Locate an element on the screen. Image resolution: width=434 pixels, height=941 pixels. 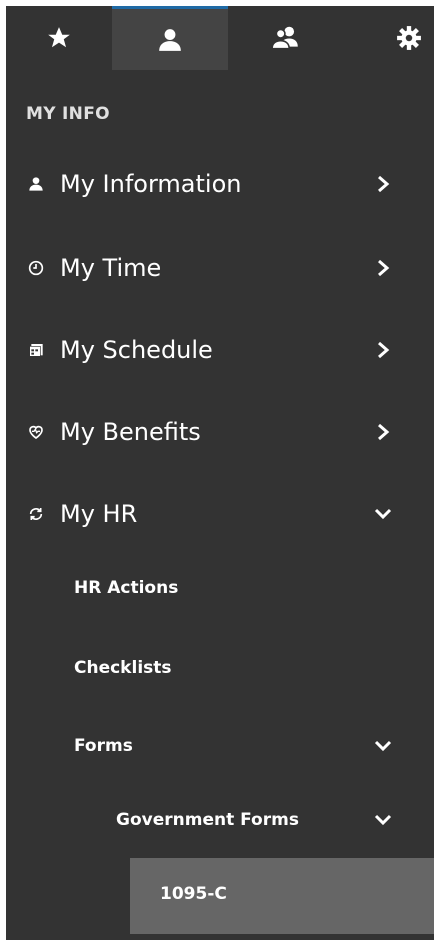
menu-item-hr-actions: HR Actions is located at coordinates (220, 588).